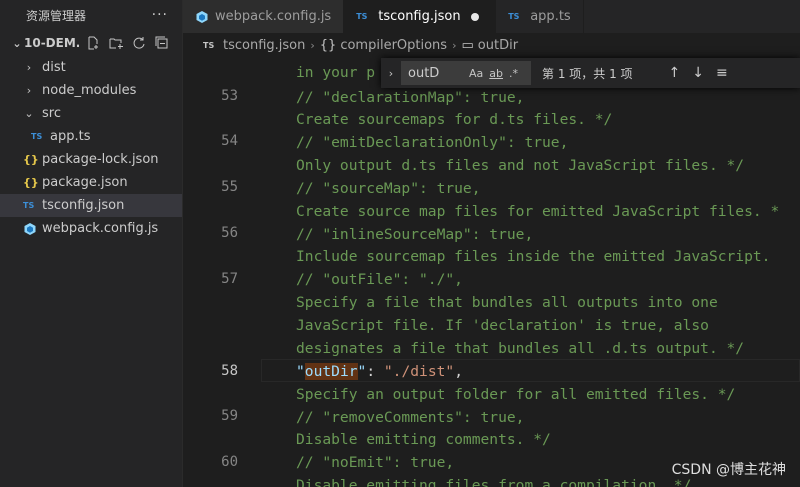  What do you see at coordinates (229, 416) in the screenshot?
I see `line-number: 59` at bounding box center [229, 416].